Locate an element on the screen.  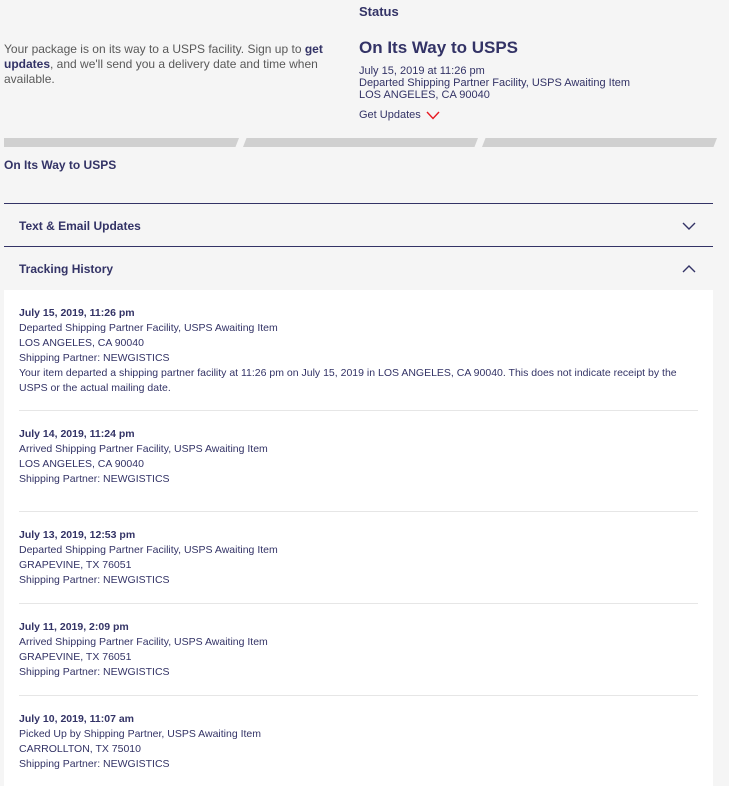
get-updates-label: Get Updates is located at coordinates (390, 115).